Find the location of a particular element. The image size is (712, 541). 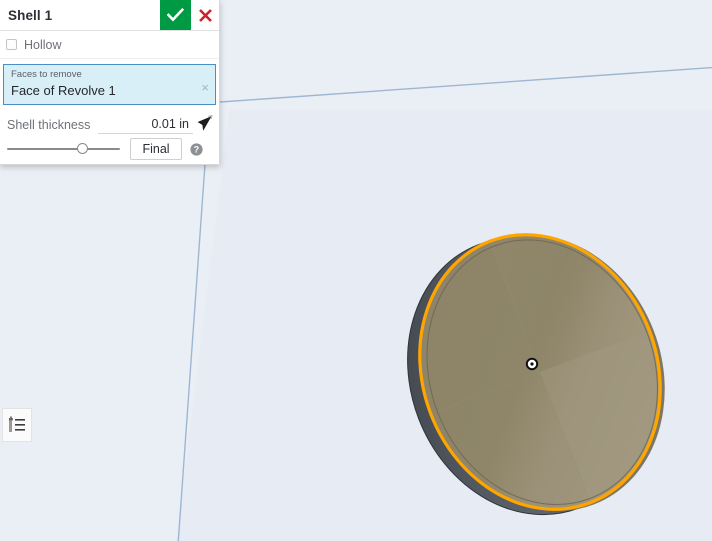

cancel-button is located at coordinates (205, 15).